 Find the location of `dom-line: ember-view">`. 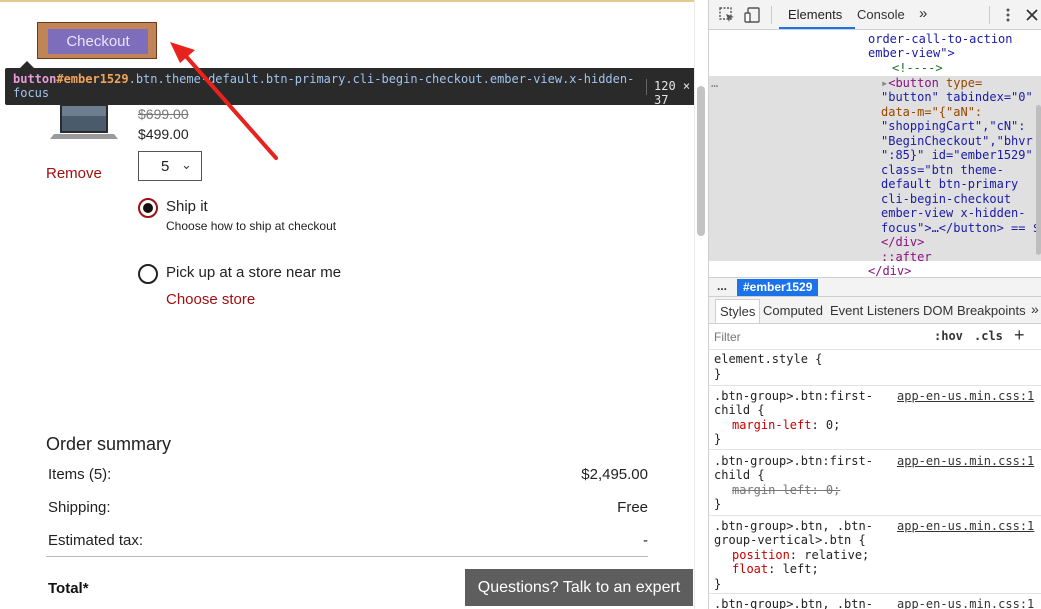

dom-line: ember-view"> is located at coordinates (911, 53).